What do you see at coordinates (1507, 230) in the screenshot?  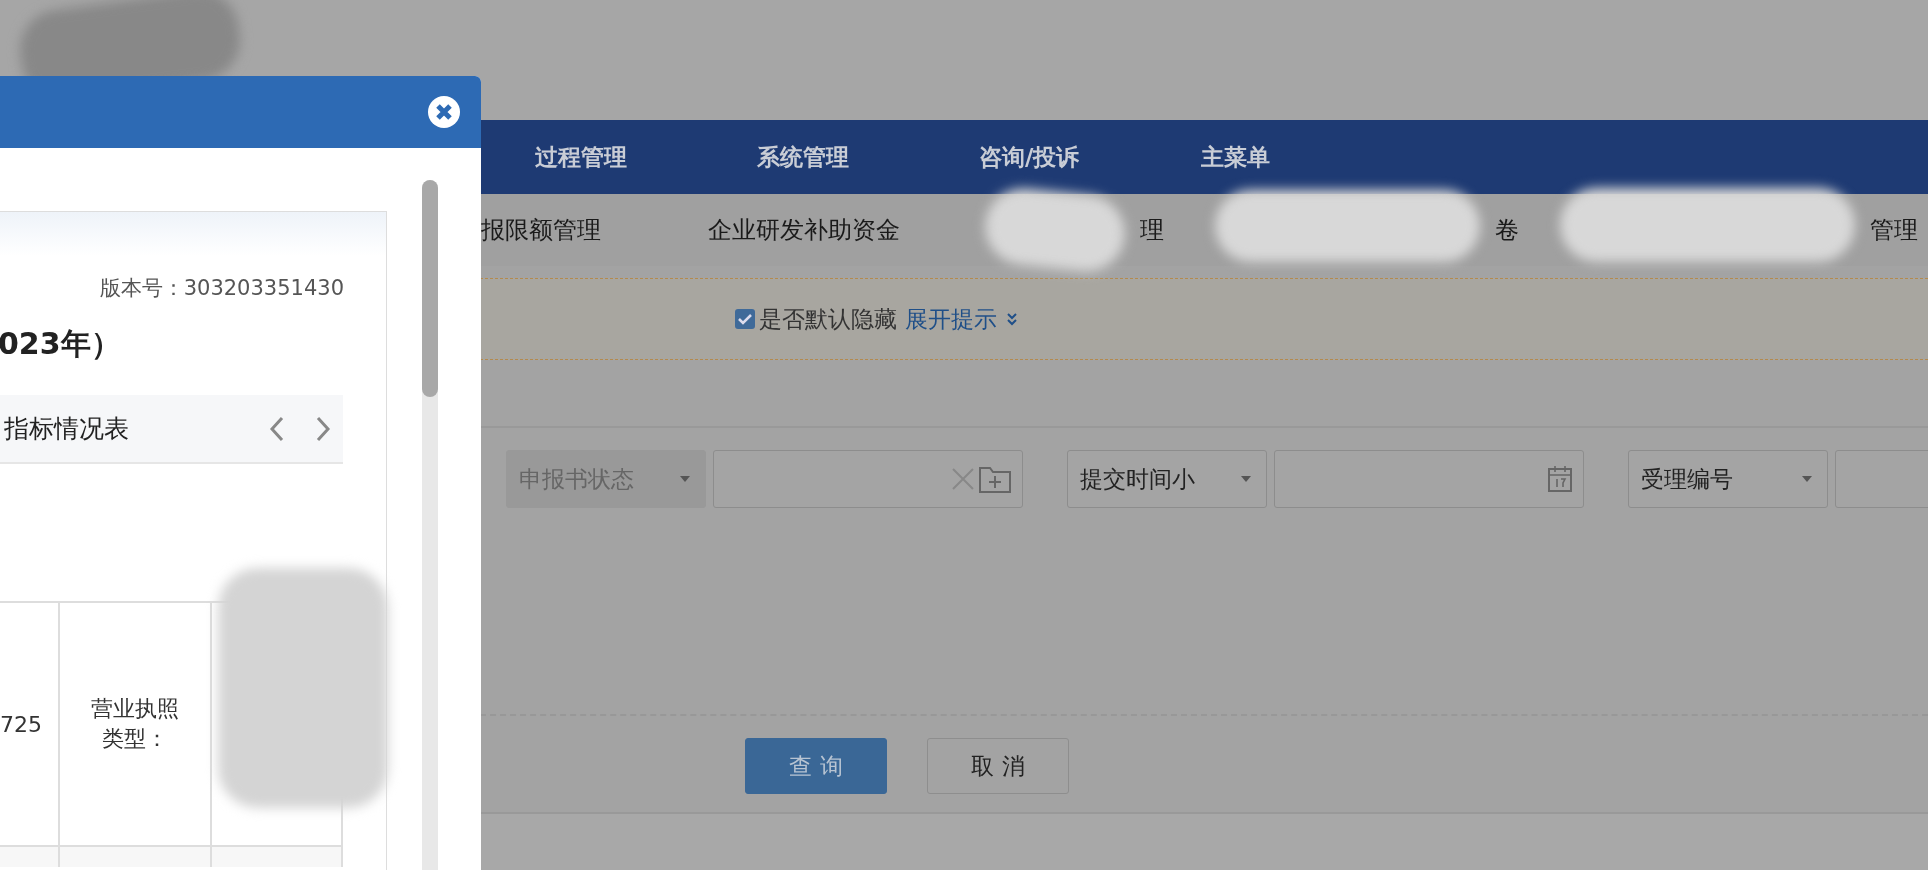 I see `submenu-item: 卷` at bounding box center [1507, 230].